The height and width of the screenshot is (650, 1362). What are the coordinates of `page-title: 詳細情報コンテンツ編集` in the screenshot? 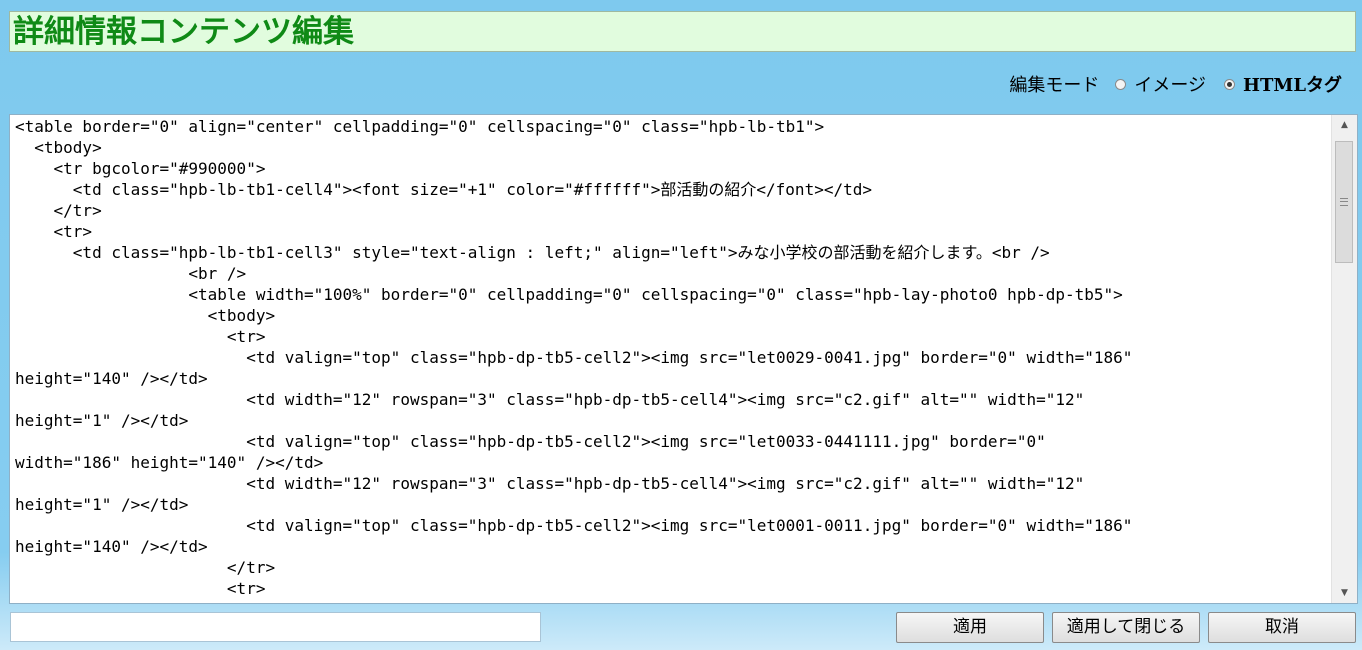 It's located at (183, 32).